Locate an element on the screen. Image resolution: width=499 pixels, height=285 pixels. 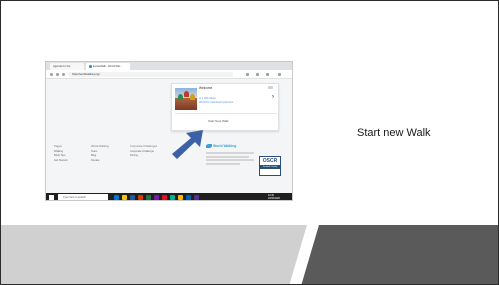
windows-start-icon is located at coordinates (51, 197).